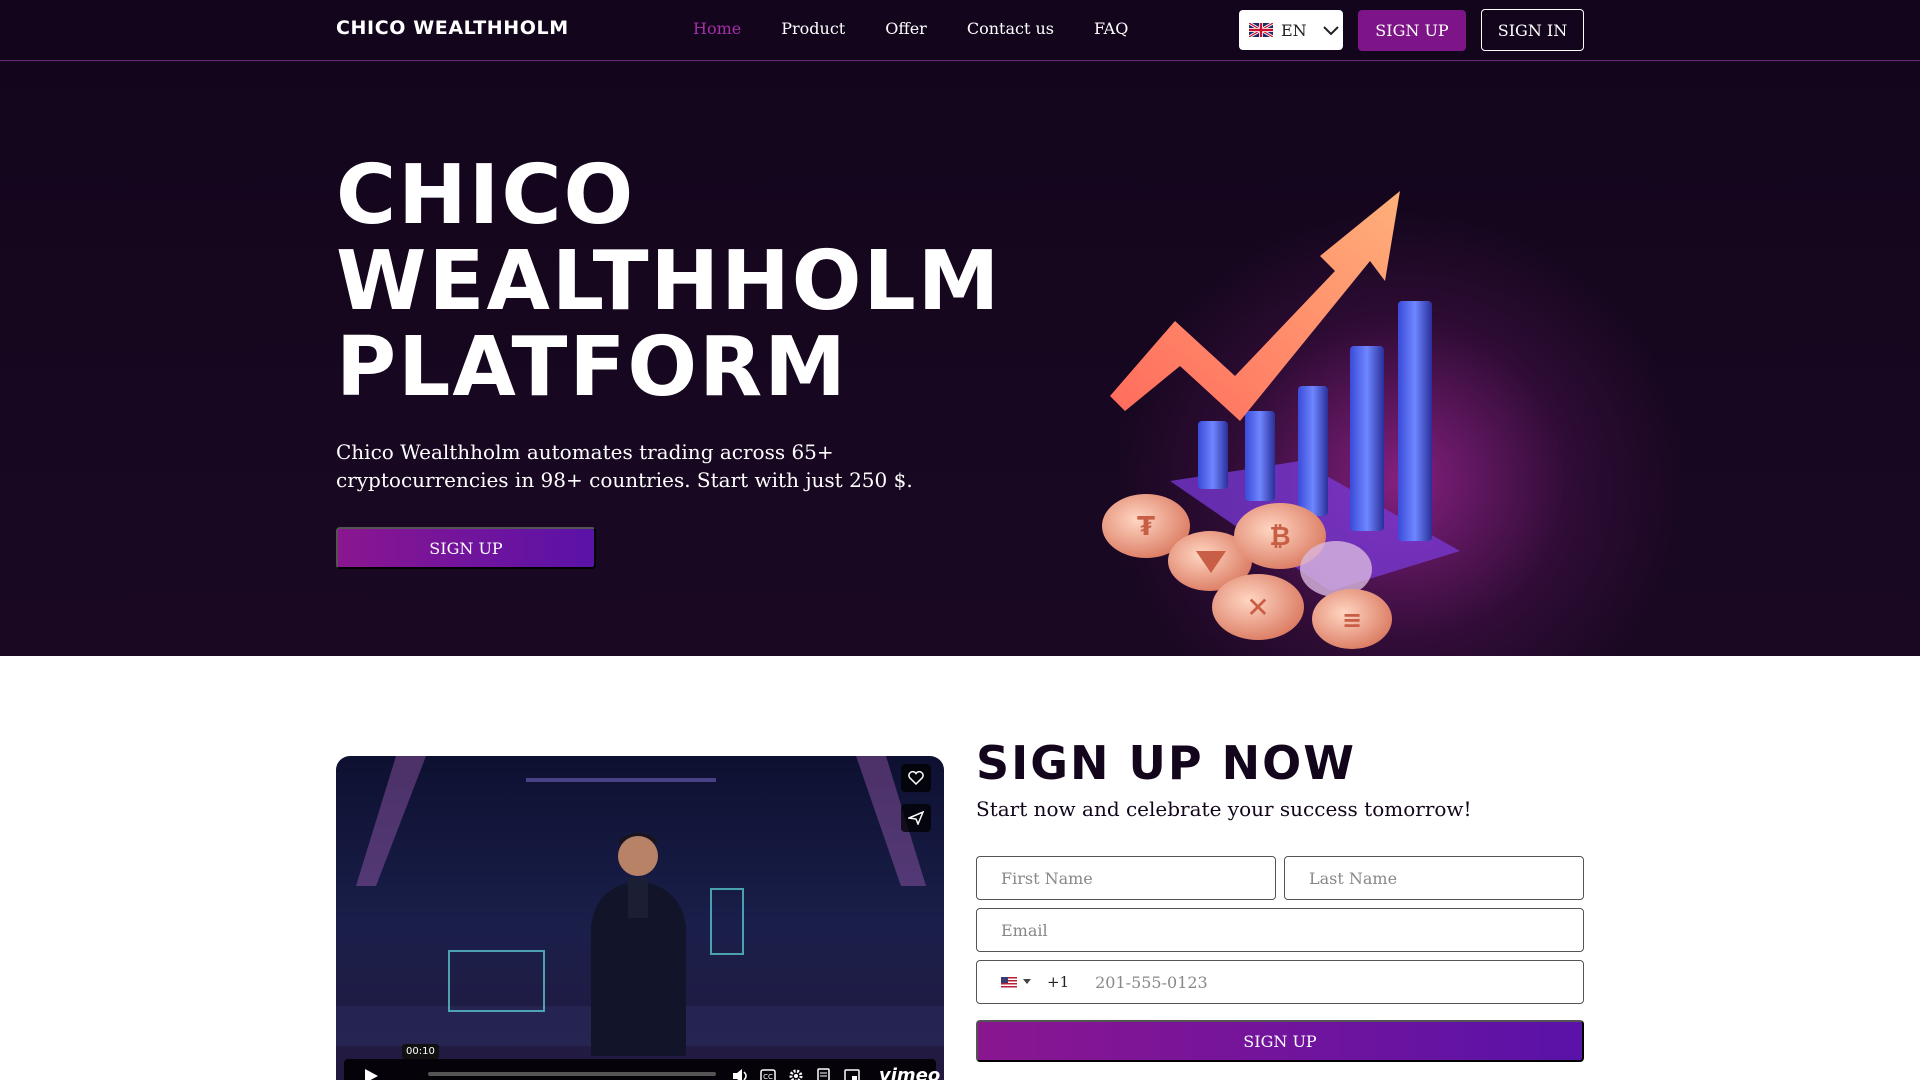 The width and height of the screenshot is (1920, 1080). I want to click on video-player: 00:10 CC vimeo, so click(640, 918).